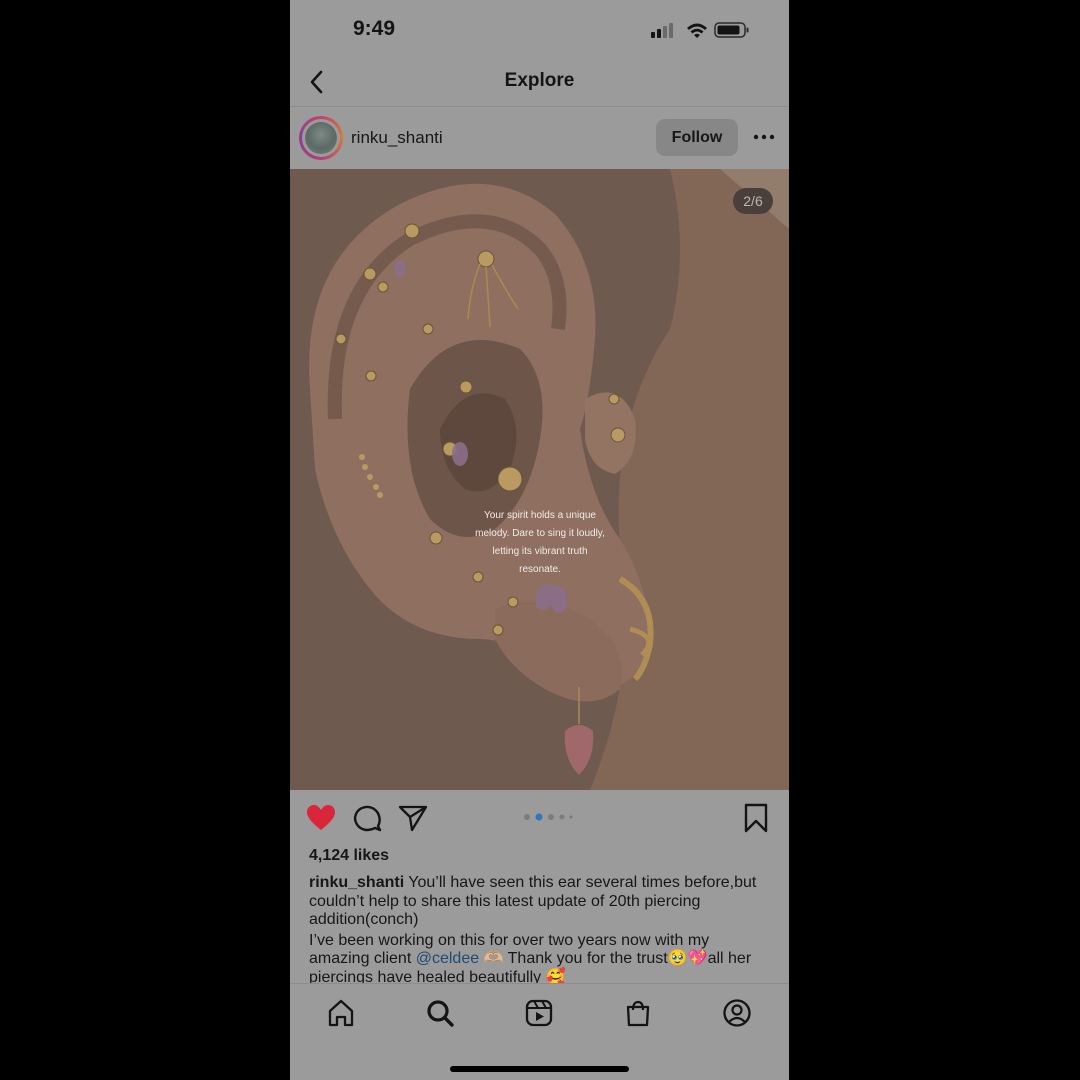 The height and width of the screenshot is (1080, 1080). What do you see at coordinates (539, 1031) in the screenshot?
I see `tab-bar` at bounding box center [539, 1031].